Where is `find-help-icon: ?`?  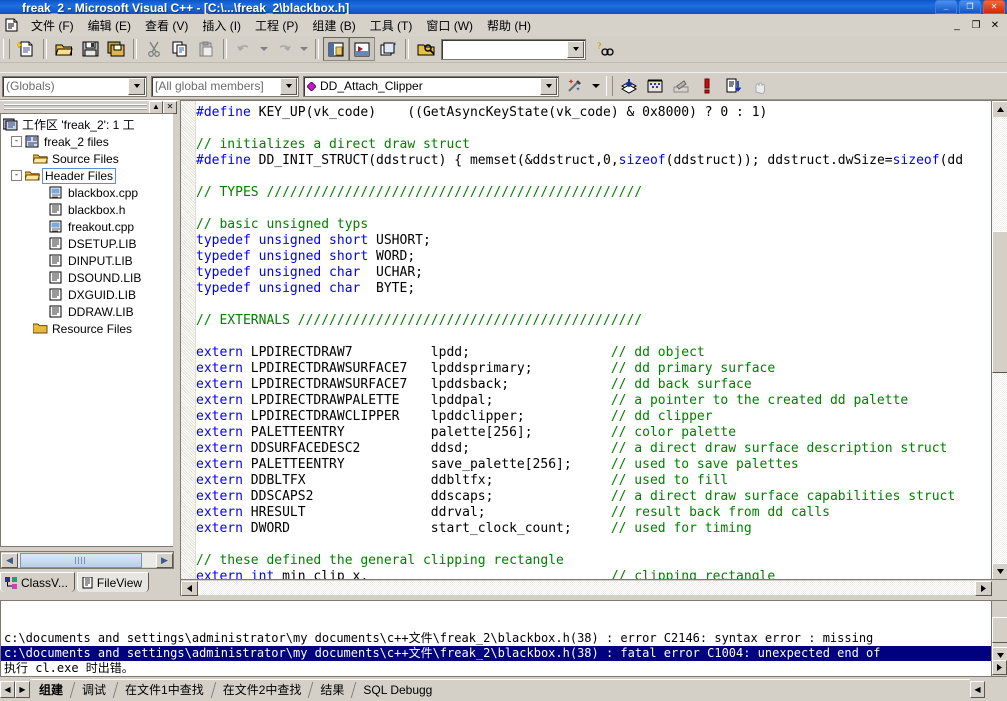
find-help-icon: ? is located at coordinates (605, 49).